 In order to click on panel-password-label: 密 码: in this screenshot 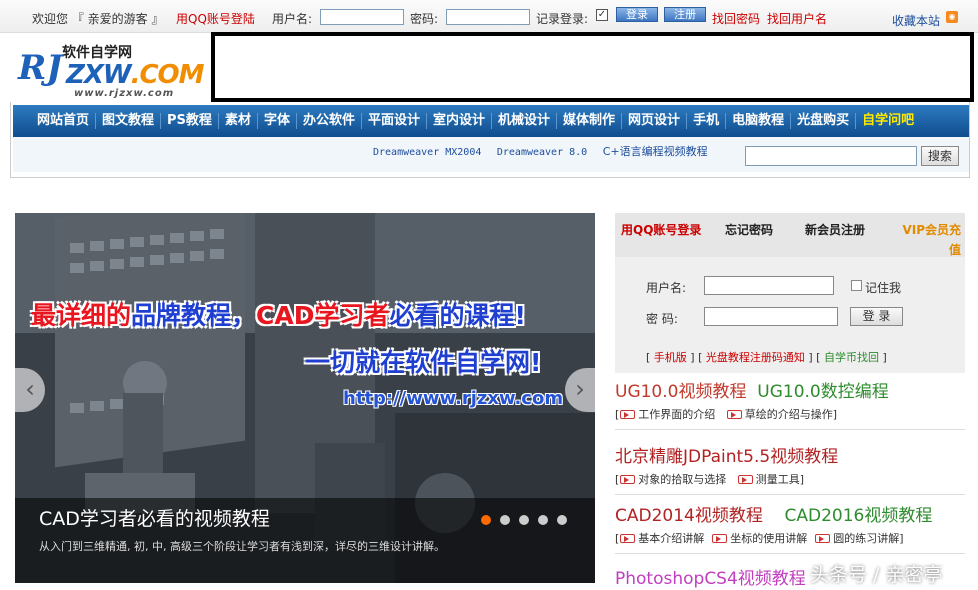, I will do `click(662, 319)`.